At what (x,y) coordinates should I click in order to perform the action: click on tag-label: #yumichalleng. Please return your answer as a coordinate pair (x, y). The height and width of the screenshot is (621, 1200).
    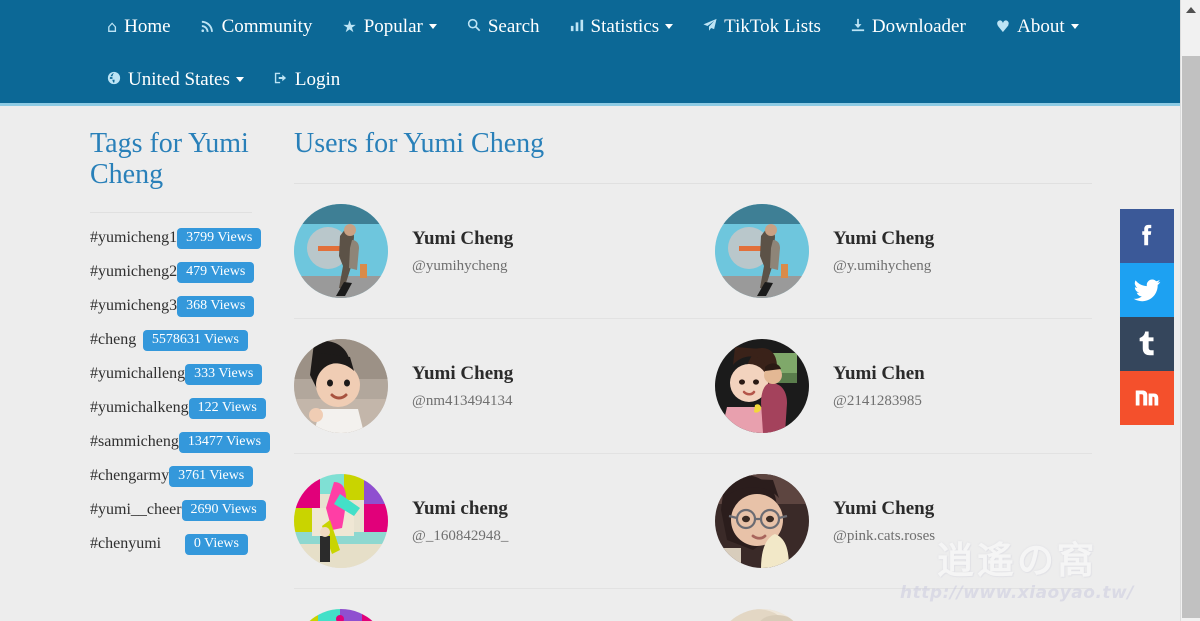
    Looking at the image, I should click on (137, 374).